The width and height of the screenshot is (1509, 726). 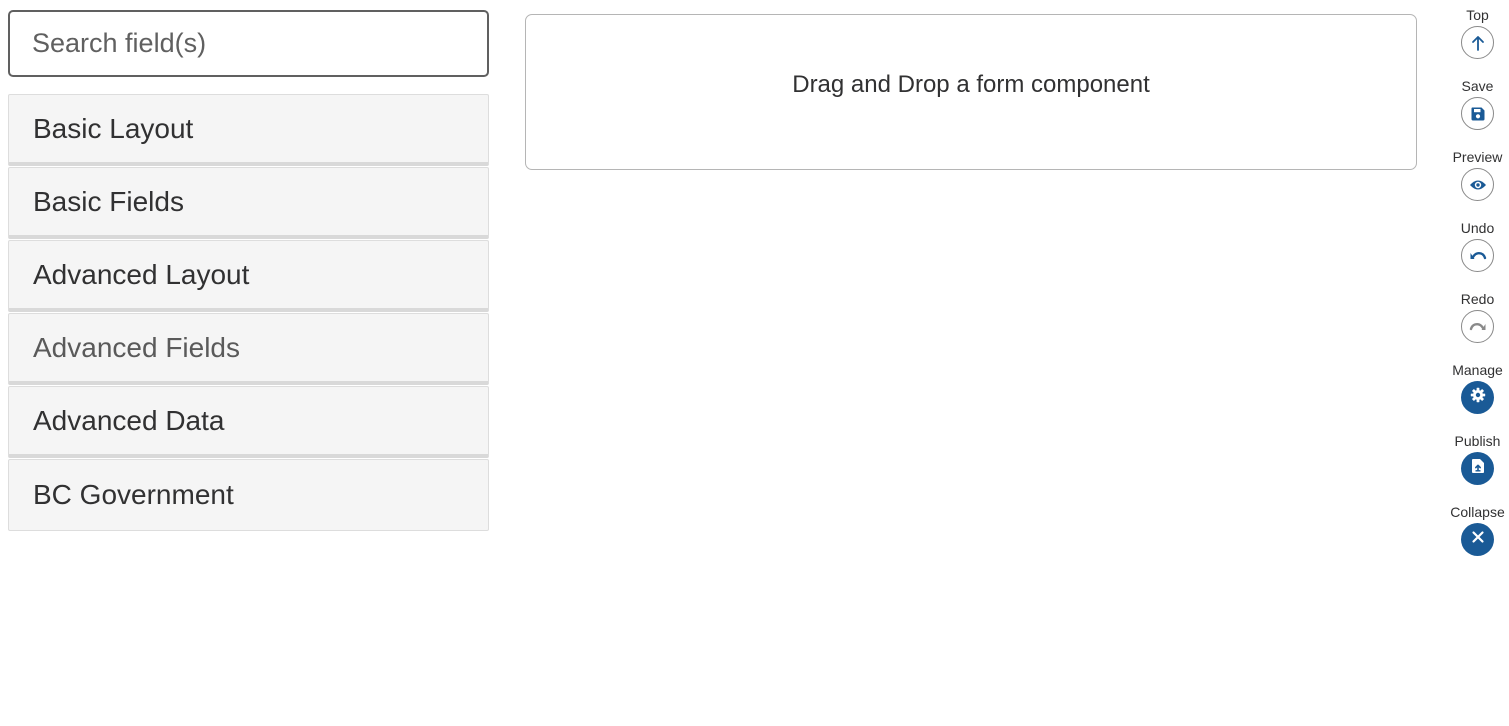 What do you see at coordinates (248, 43) in the screenshot?
I see `search-fields-input` at bounding box center [248, 43].